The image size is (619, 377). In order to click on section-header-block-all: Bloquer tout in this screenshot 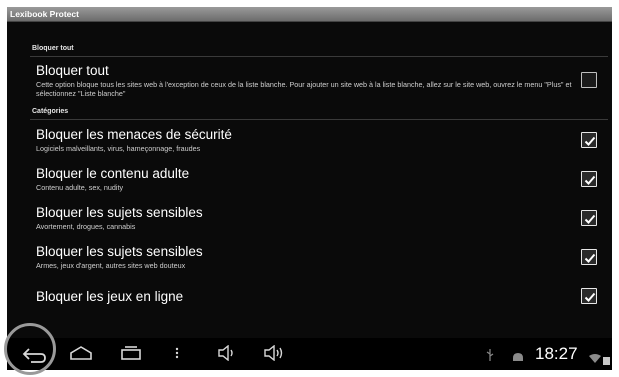, I will do `click(53, 48)`.